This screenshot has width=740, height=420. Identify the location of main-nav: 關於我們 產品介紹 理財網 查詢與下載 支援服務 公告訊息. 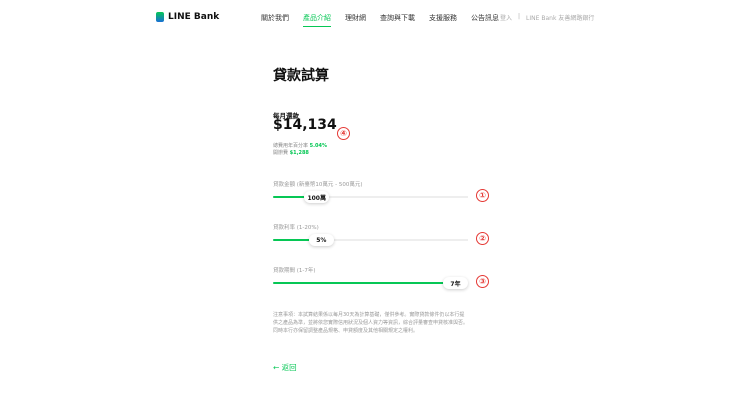
(380, 20).